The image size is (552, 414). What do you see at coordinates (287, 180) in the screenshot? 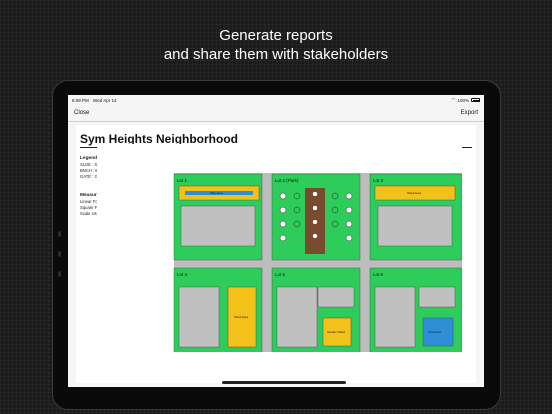
I see `lot-2-label: Lot 2 (Park)` at bounding box center [287, 180].